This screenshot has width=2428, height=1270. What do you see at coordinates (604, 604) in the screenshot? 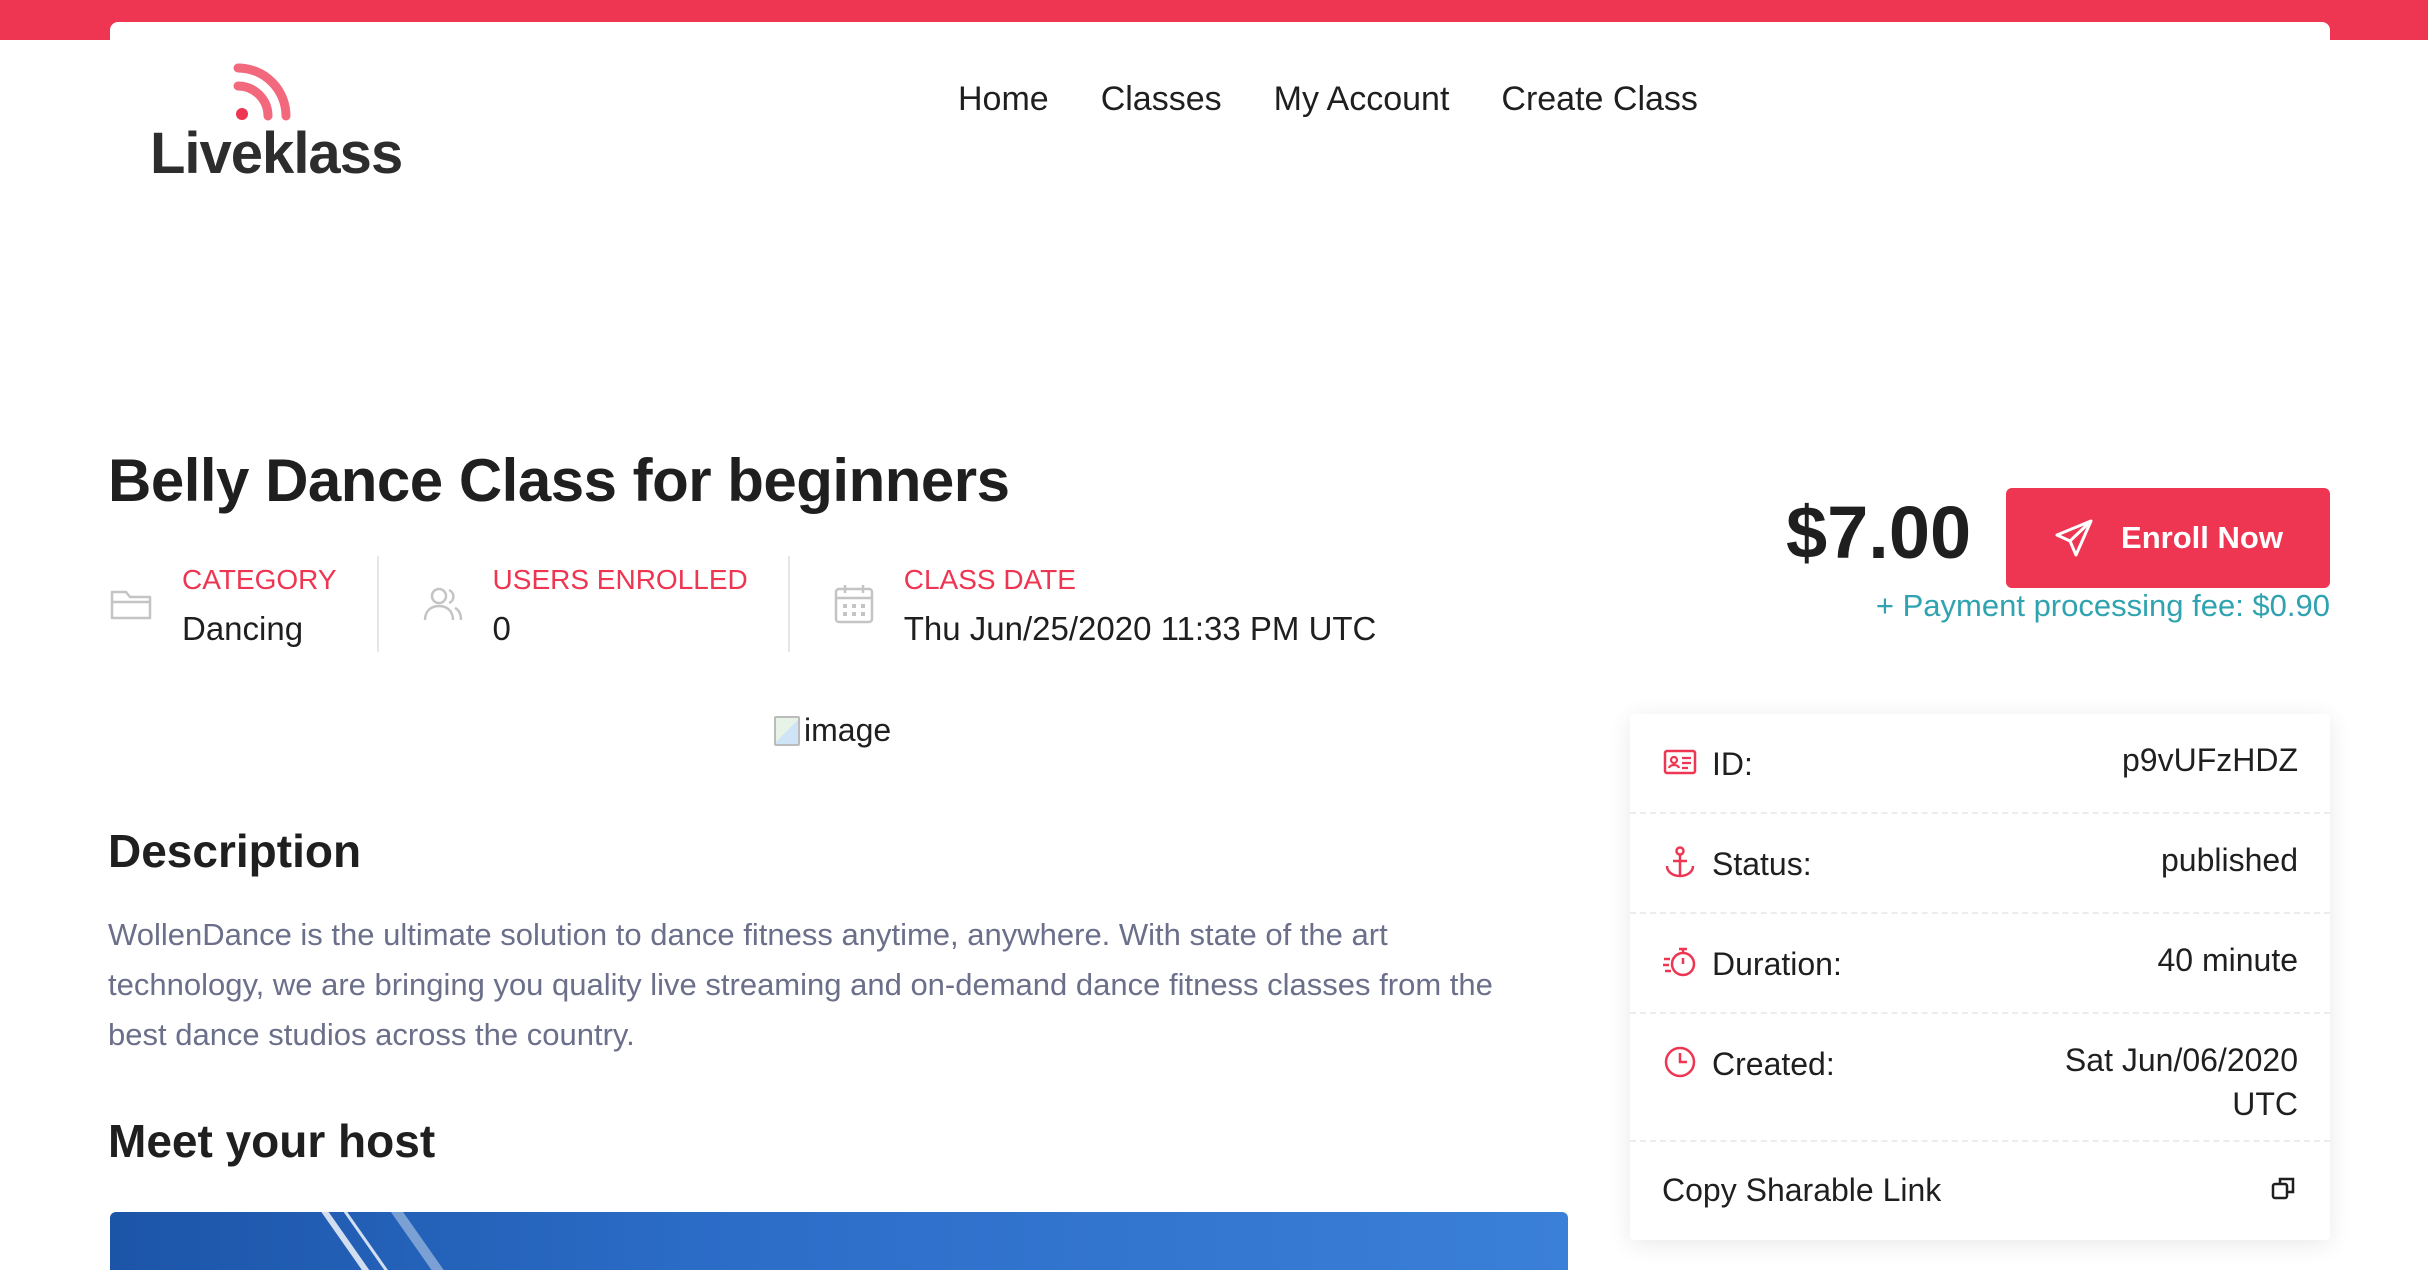
I see `meta-users-enrolled: USERS ENROLLED 0` at bounding box center [604, 604].